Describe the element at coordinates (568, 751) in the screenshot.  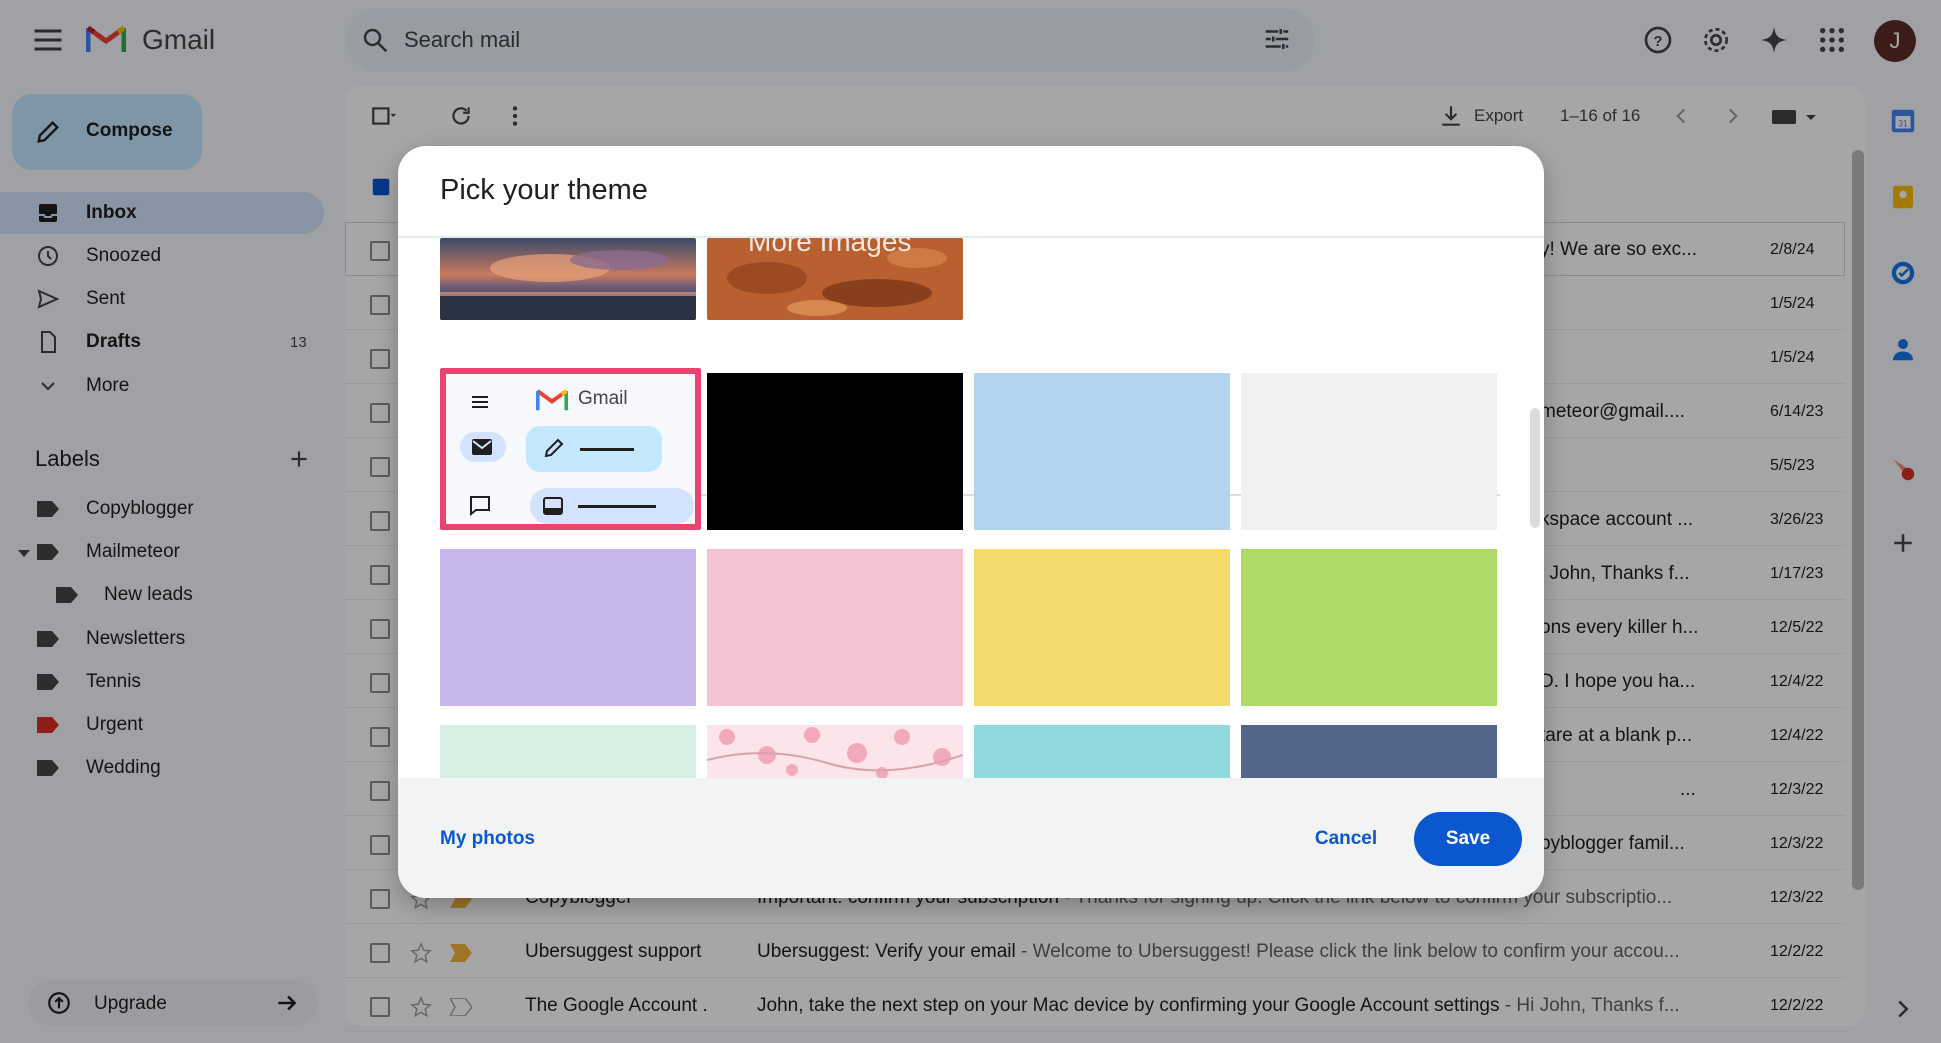
I see `theme-swatch-mint` at that location.